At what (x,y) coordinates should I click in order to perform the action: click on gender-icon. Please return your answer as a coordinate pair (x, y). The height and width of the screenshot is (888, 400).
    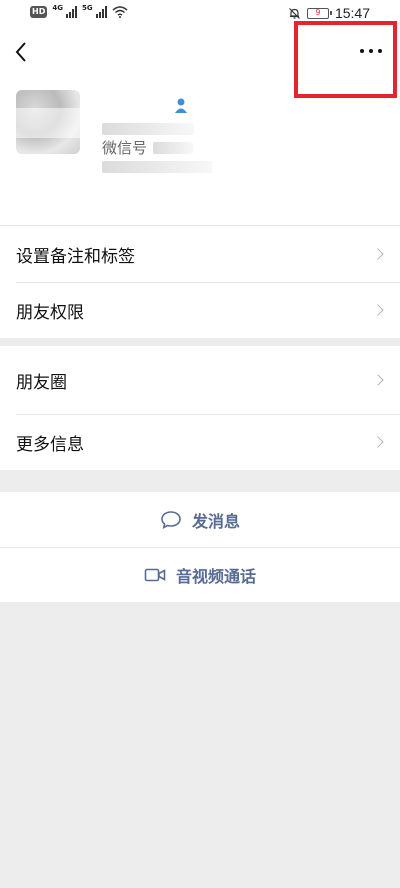
    Looking at the image, I should click on (181, 105).